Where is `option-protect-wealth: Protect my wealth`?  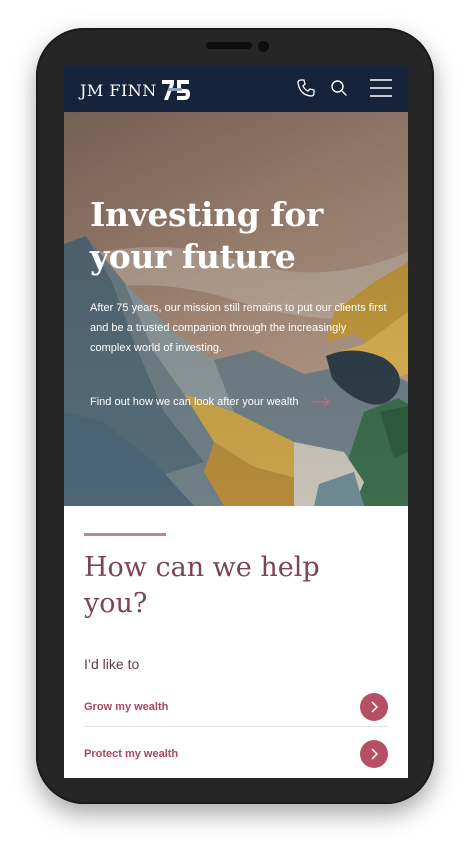
option-protect-wealth: Protect my wealth is located at coordinates (236, 754).